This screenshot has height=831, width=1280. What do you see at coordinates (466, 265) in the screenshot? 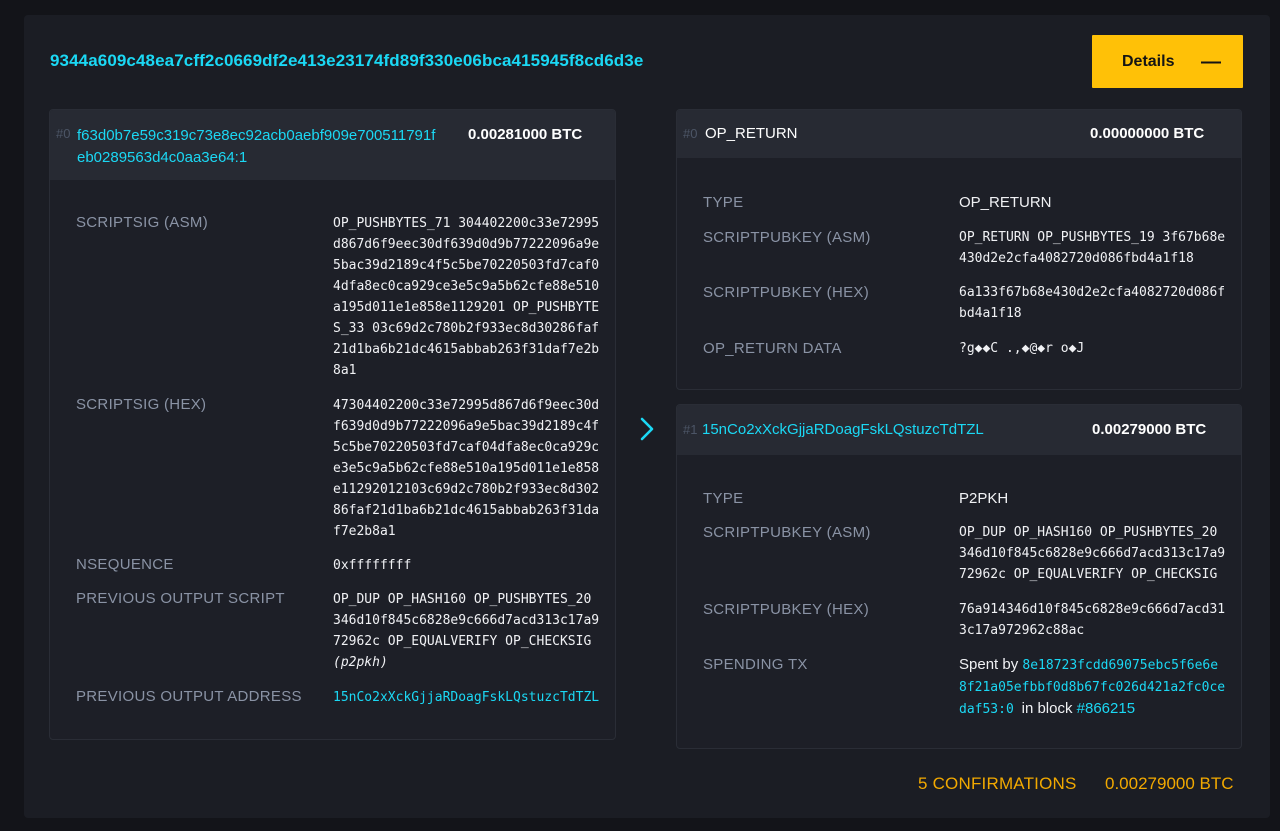
I see `code-line: 5bac39d2189c4f5c5be70220503fd7caf0` at bounding box center [466, 265].